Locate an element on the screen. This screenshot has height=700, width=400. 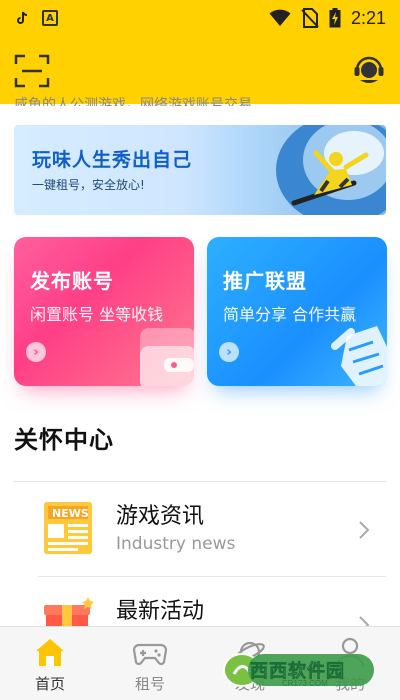
list-item-title: 游戏资讯 is located at coordinates (160, 516).